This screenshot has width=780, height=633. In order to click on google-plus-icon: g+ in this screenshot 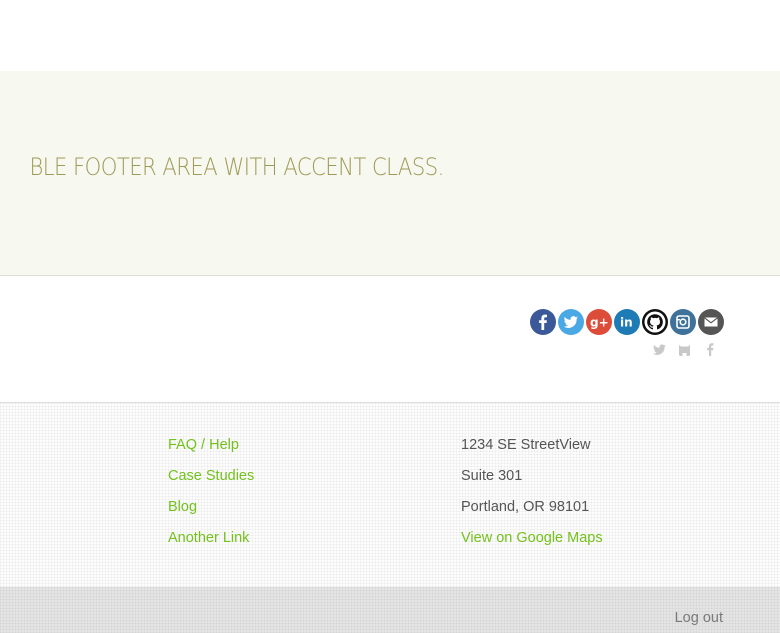, I will do `click(599, 322)`.